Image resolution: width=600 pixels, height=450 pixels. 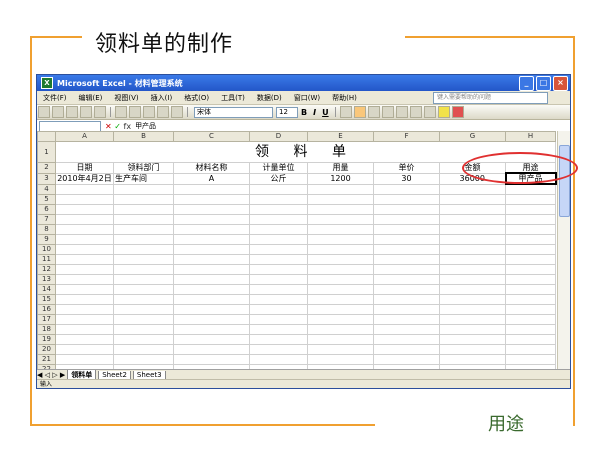 What do you see at coordinates (233, 112) in the screenshot?
I see `font-name-select: 宋体` at bounding box center [233, 112].